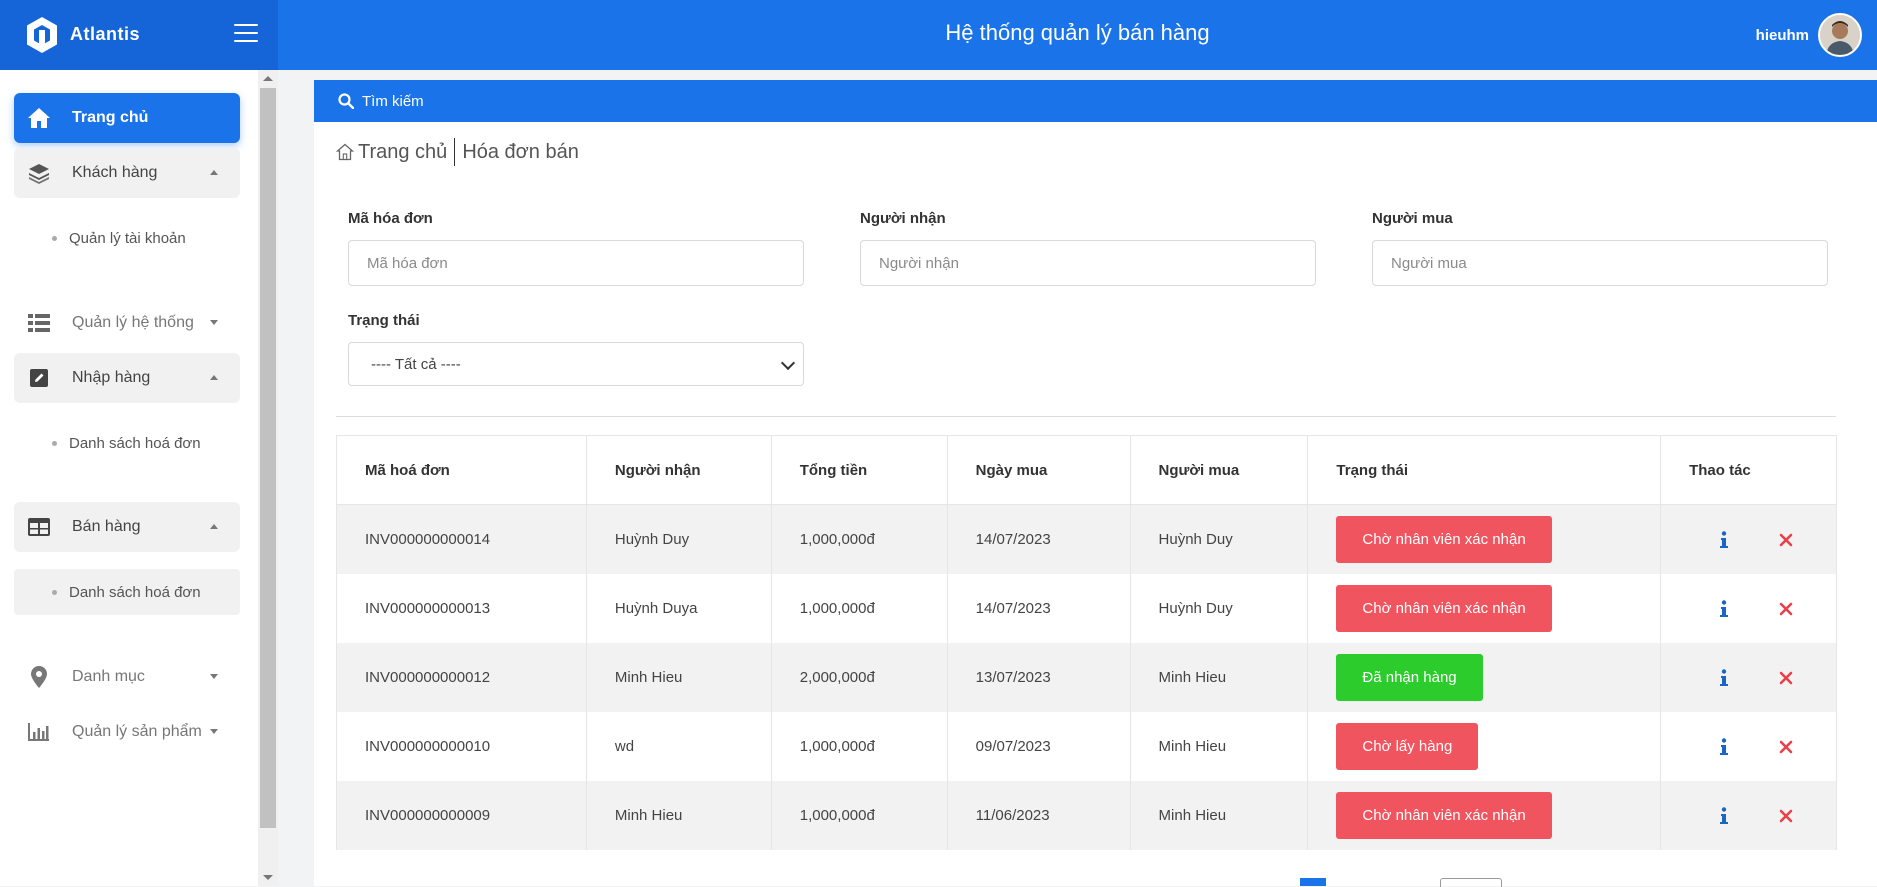 Image resolution: width=1877 pixels, height=887 pixels. What do you see at coordinates (576, 364) in the screenshot?
I see `status-select: ---- Tất cả ----` at bounding box center [576, 364].